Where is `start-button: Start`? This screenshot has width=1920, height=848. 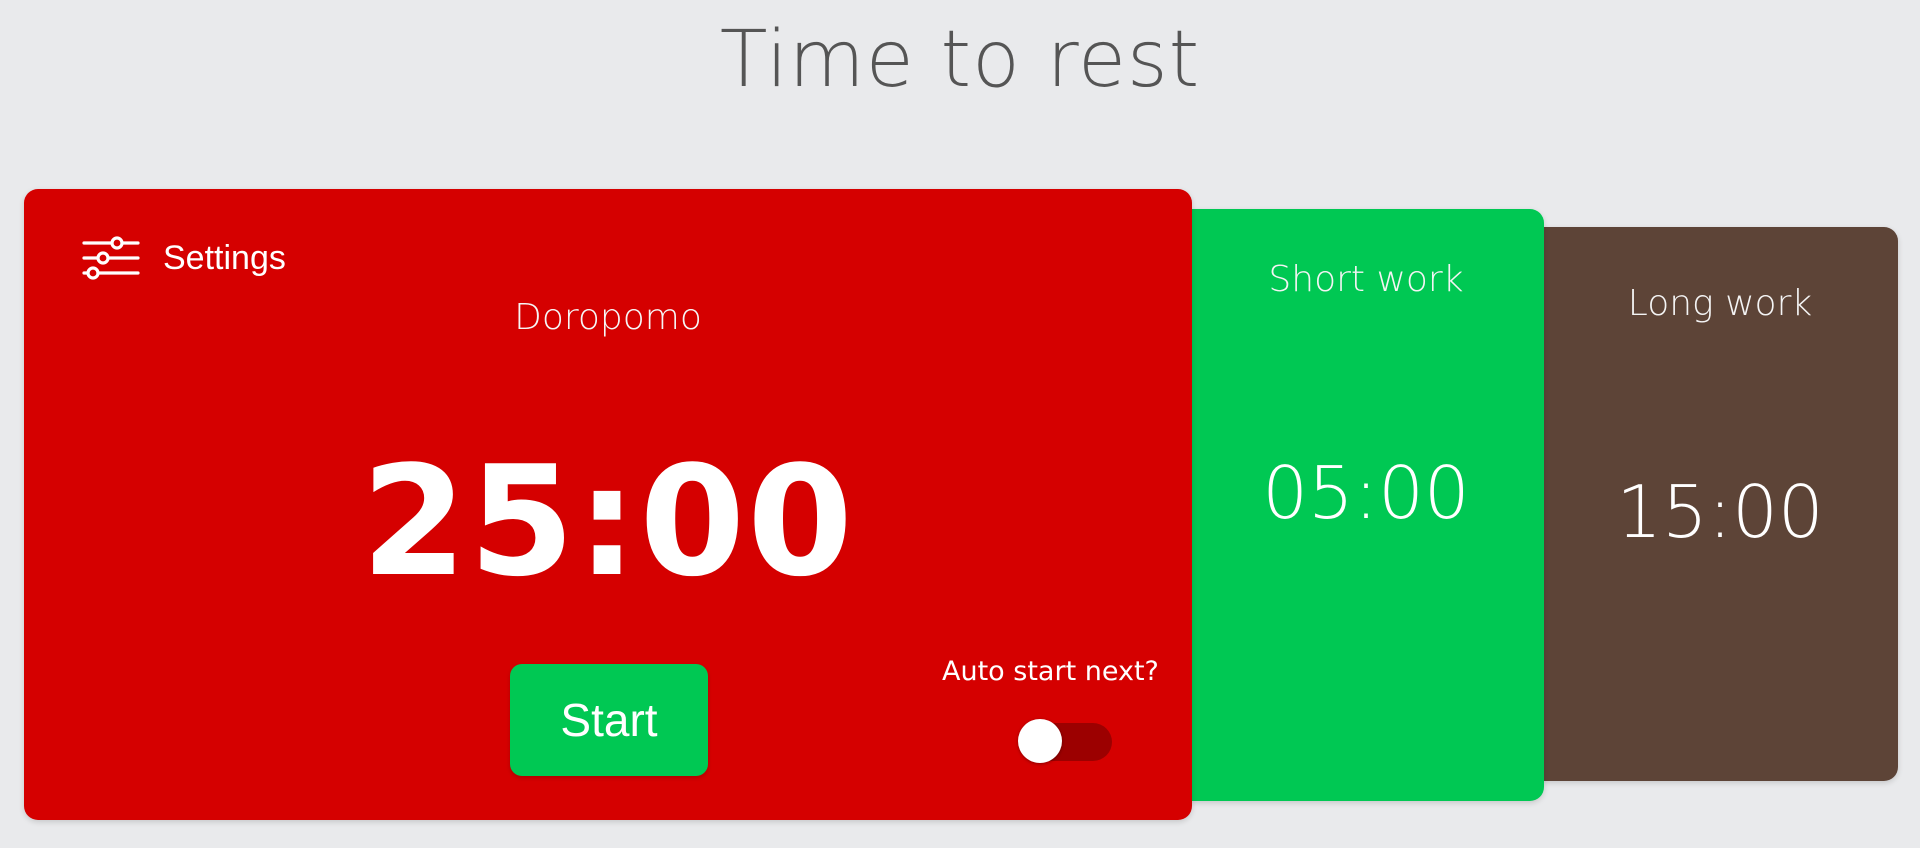 start-button: Start is located at coordinates (609, 720).